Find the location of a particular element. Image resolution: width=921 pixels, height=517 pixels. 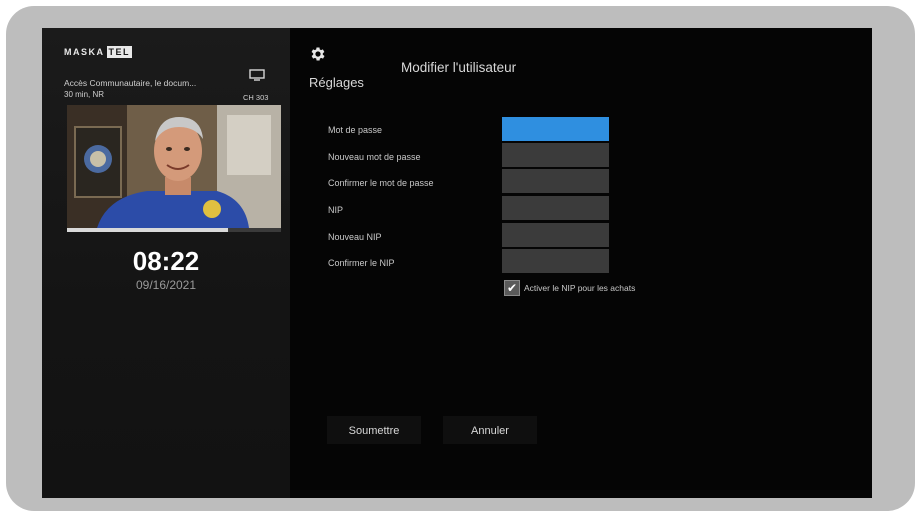

confirm-password-field is located at coordinates (555, 181).